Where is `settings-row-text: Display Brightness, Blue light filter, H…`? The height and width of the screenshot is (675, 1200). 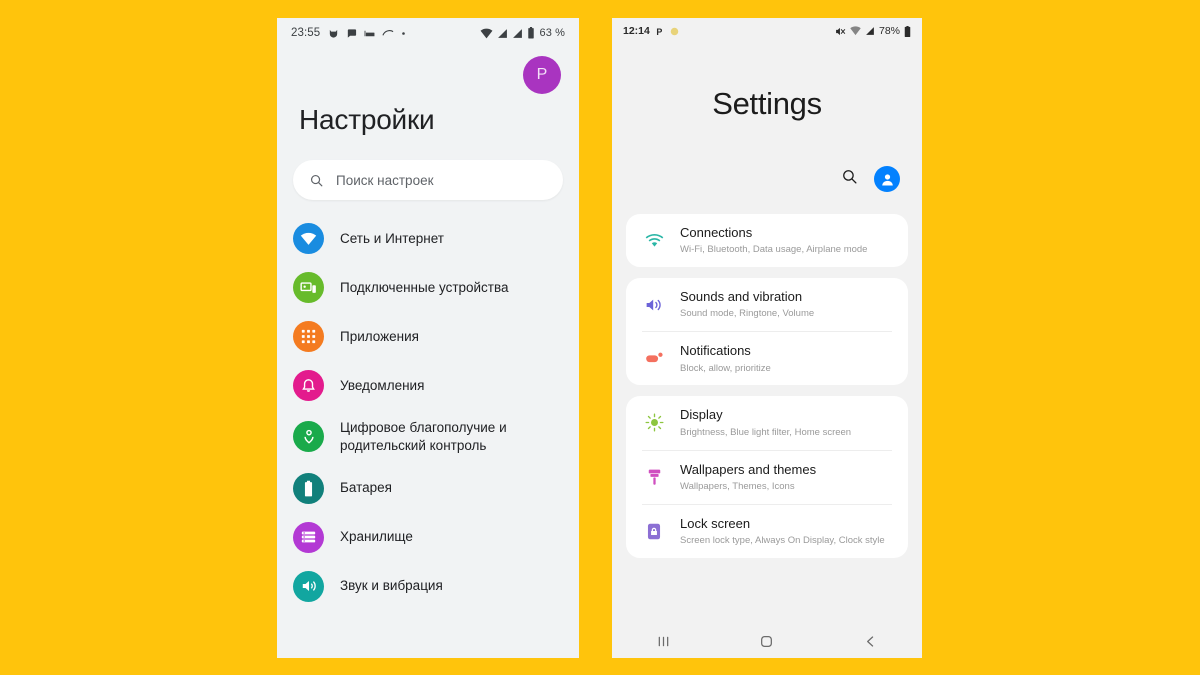
settings-row-text: Display Brightness, Blue light filter, H… is located at coordinates (765, 422).